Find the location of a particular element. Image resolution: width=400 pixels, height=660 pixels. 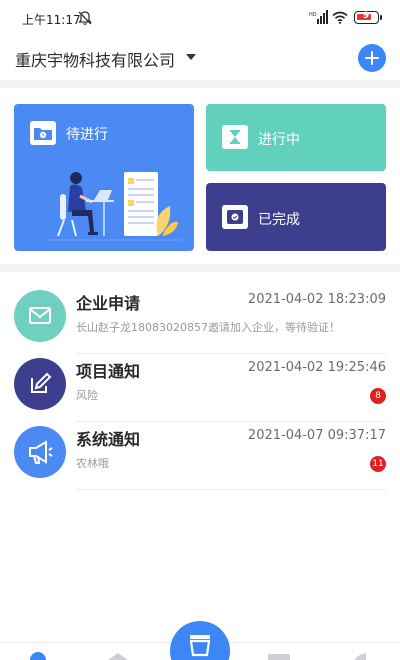

message-time: 2021-04-02 19:25:46 is located at coordinates (316, 367).